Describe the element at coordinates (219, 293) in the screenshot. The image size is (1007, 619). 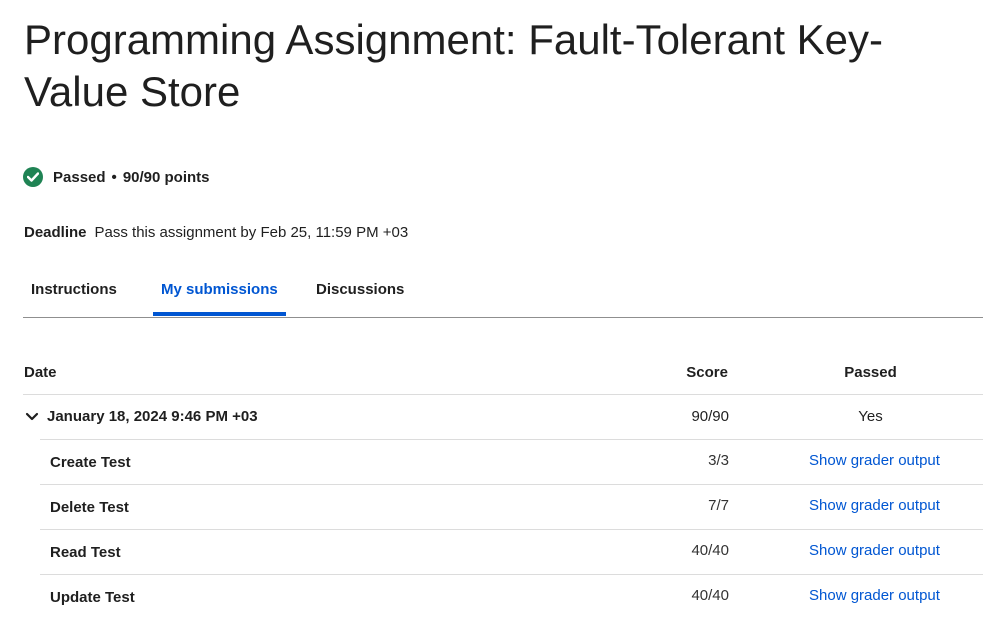
I see `tab-my-submissions: My submissions` at that location.